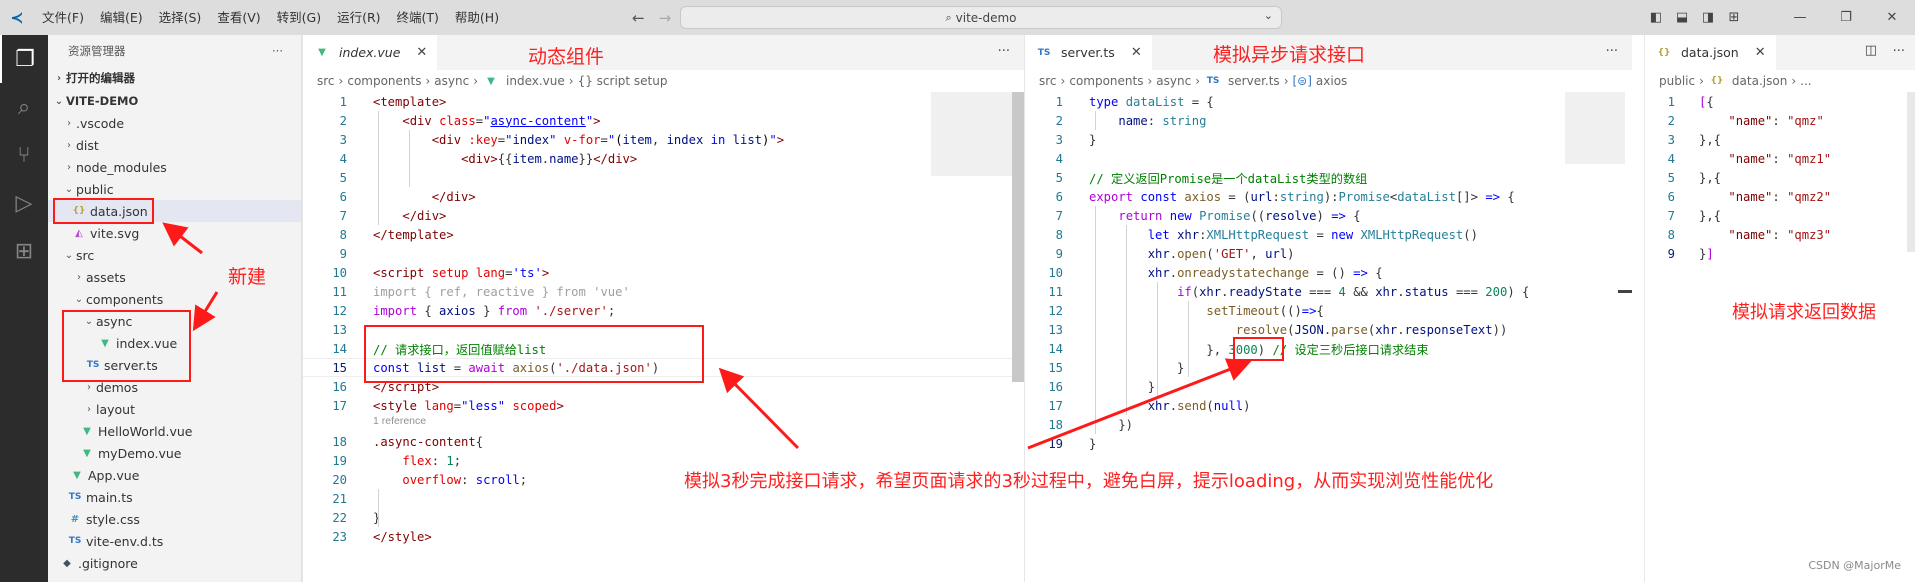  I want to click on arrow-to-async, so click(205, 311).